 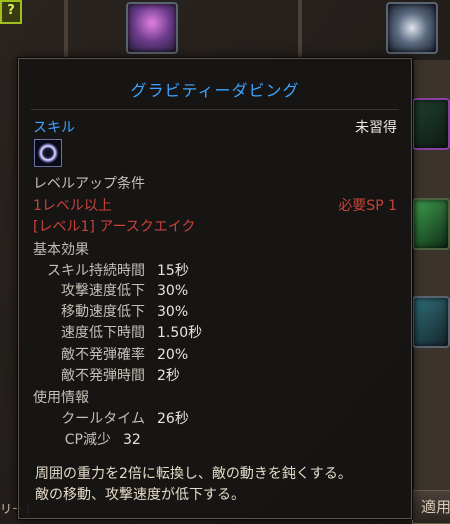 I want to click on effect-label: 攻撃速度低下, so click(x=103, y=291).